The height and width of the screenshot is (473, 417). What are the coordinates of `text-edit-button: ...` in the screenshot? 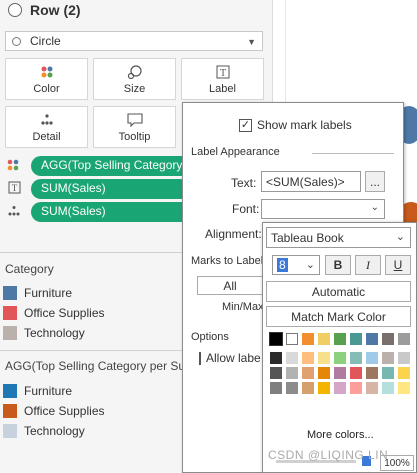 It's located at (375, 181).